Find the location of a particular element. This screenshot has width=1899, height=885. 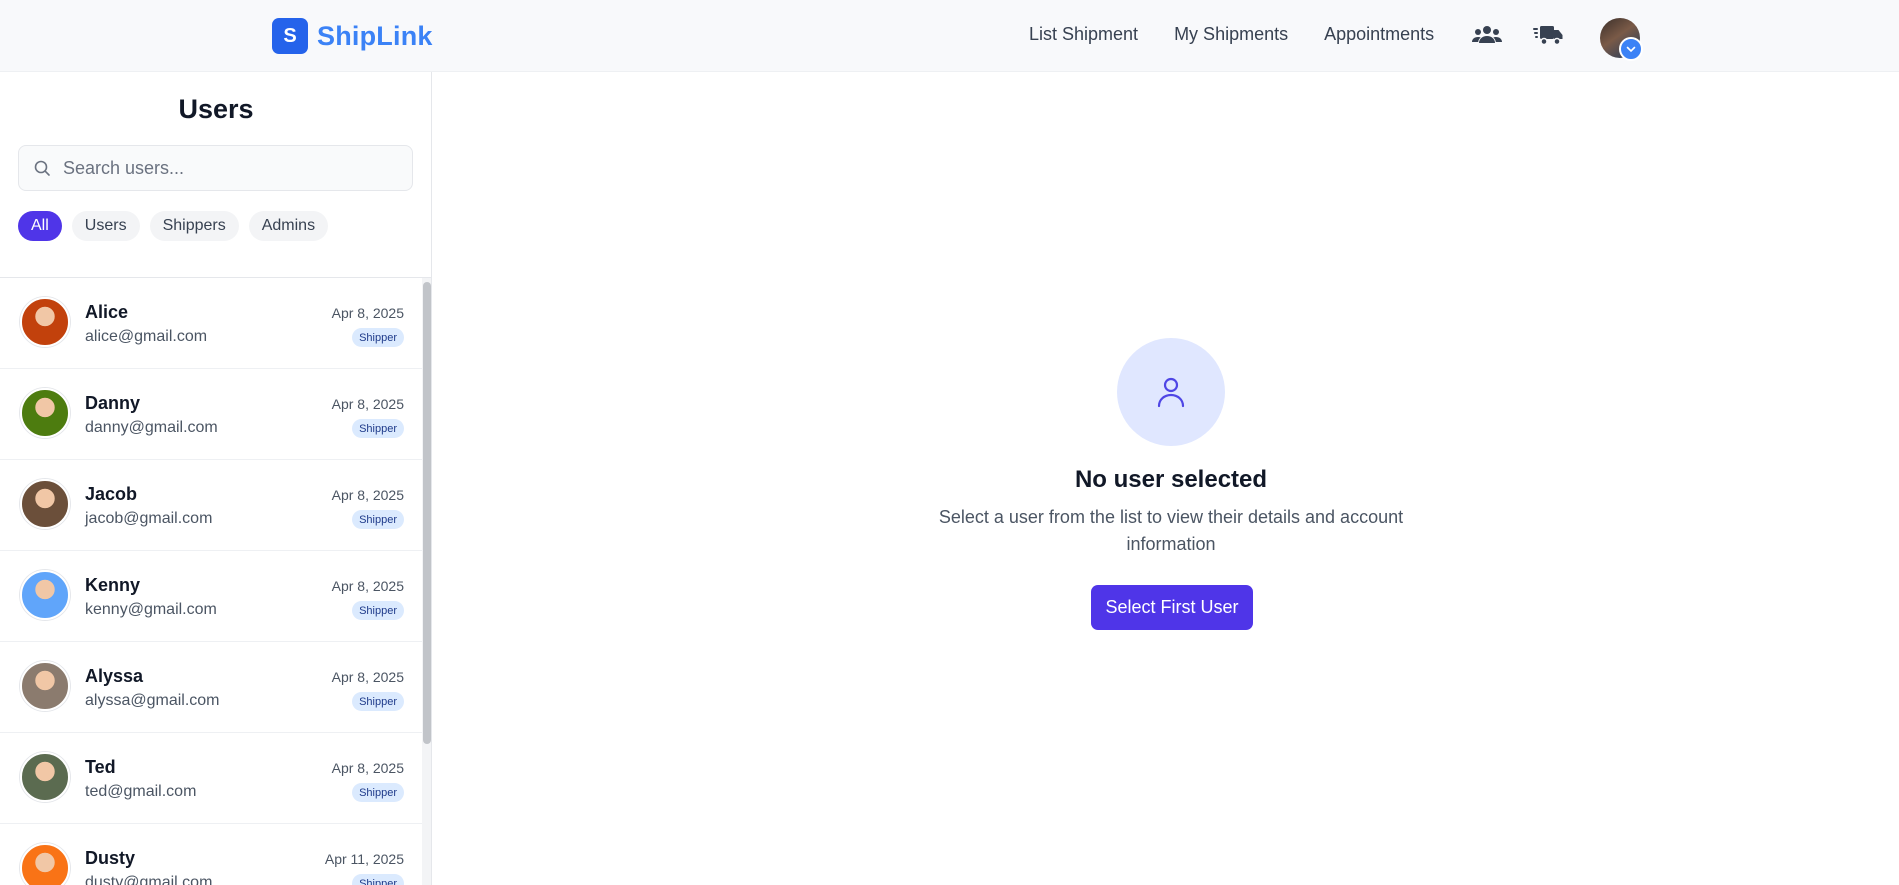

nav-list-shipment: List Shipment is located at coordinates (1083, 34).